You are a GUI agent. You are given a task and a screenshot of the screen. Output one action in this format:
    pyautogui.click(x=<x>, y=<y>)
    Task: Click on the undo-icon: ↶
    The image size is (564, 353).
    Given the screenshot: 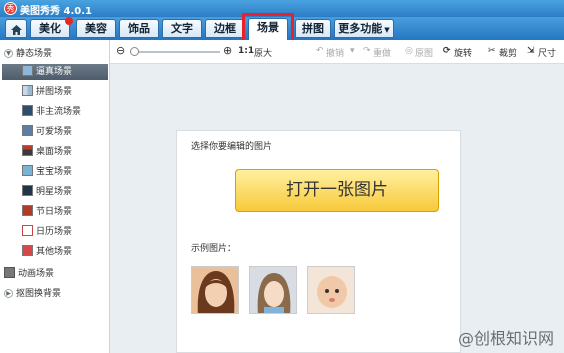 What is the action you would take?
    pyautogui.click(x=320, y=51)
    